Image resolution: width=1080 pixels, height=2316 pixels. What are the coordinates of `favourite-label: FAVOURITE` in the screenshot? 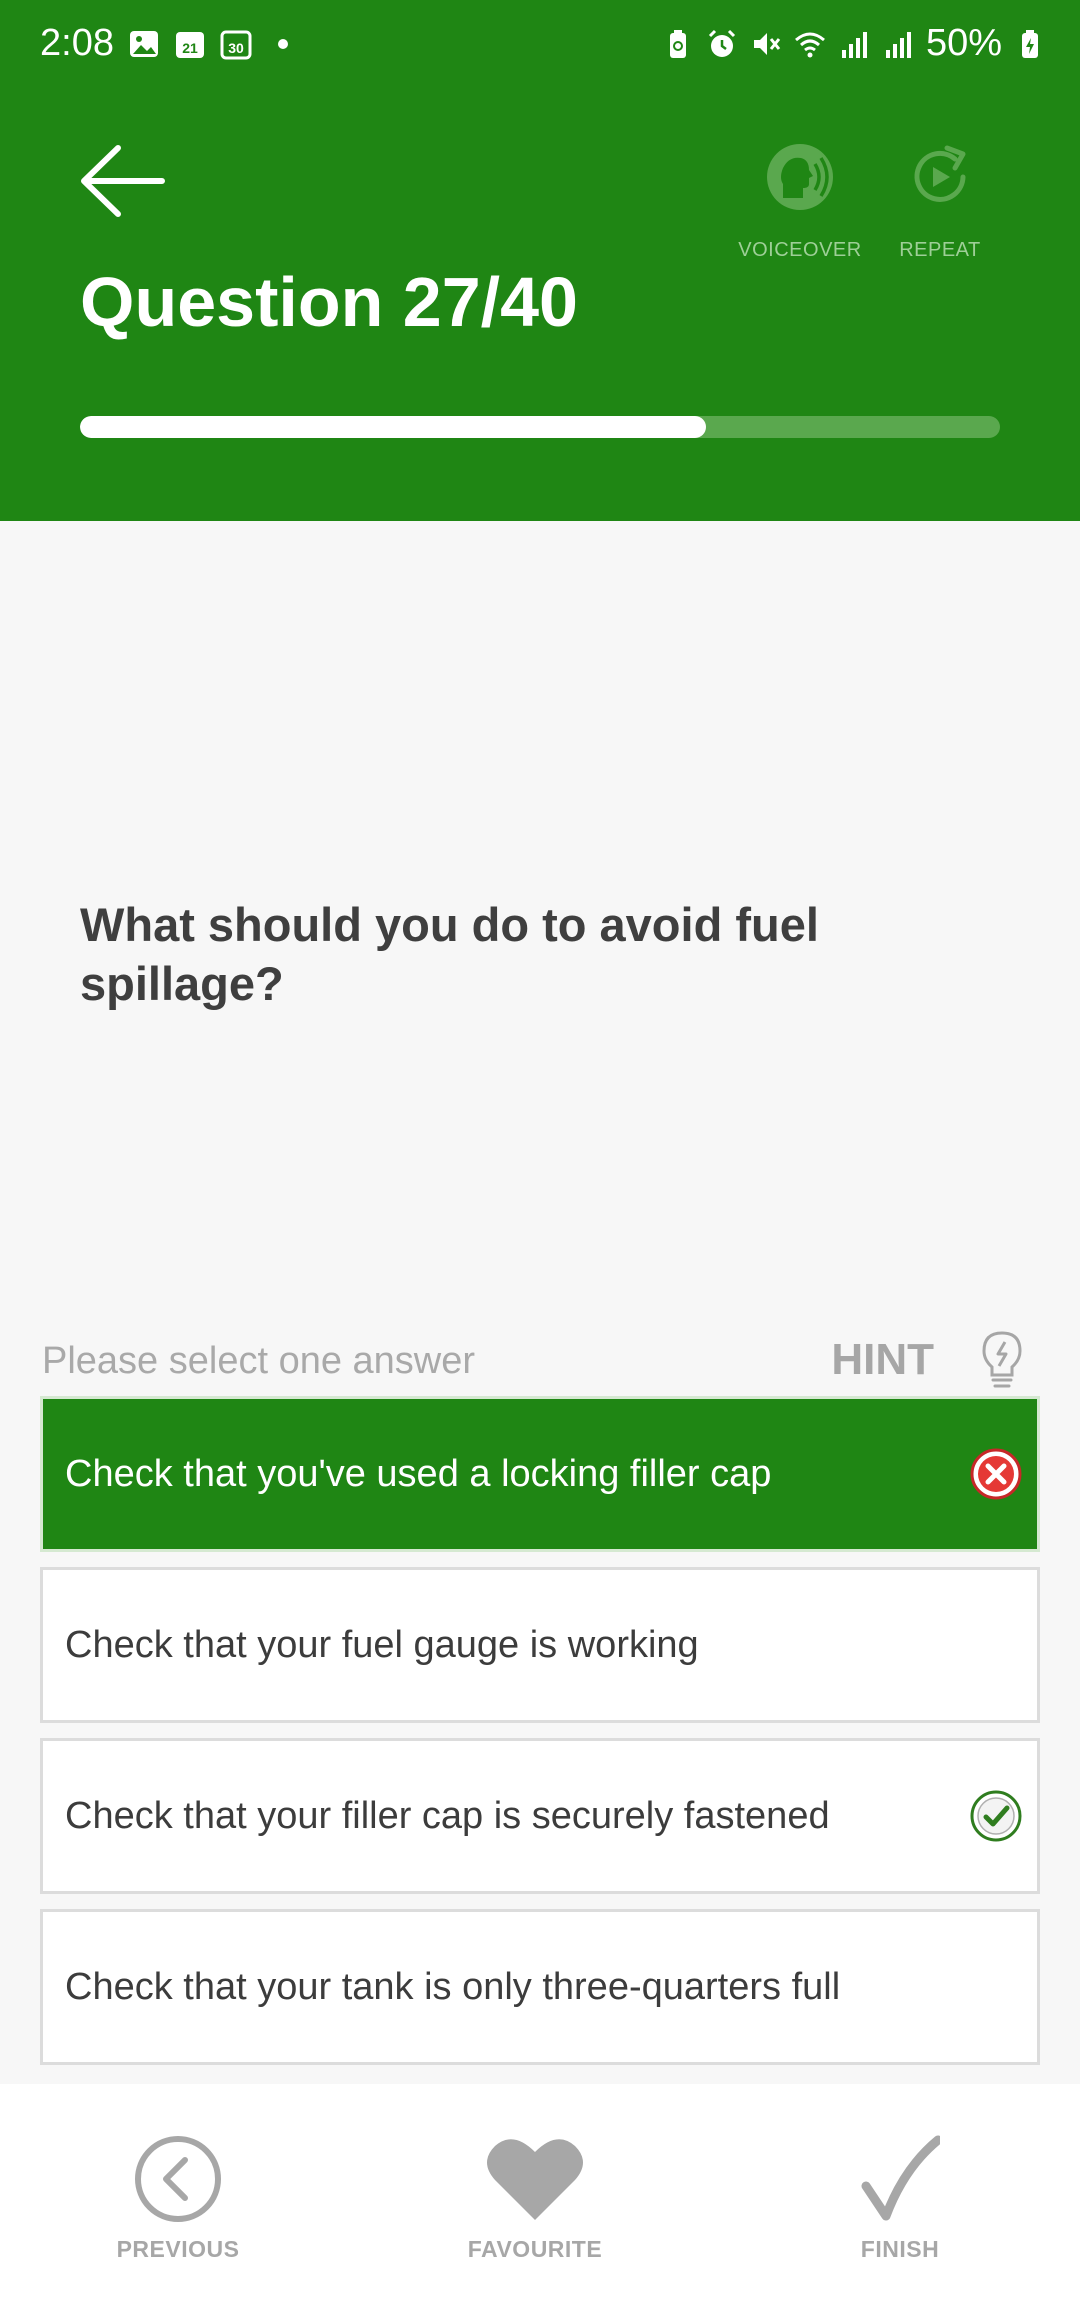 It's located at (535, 2249).